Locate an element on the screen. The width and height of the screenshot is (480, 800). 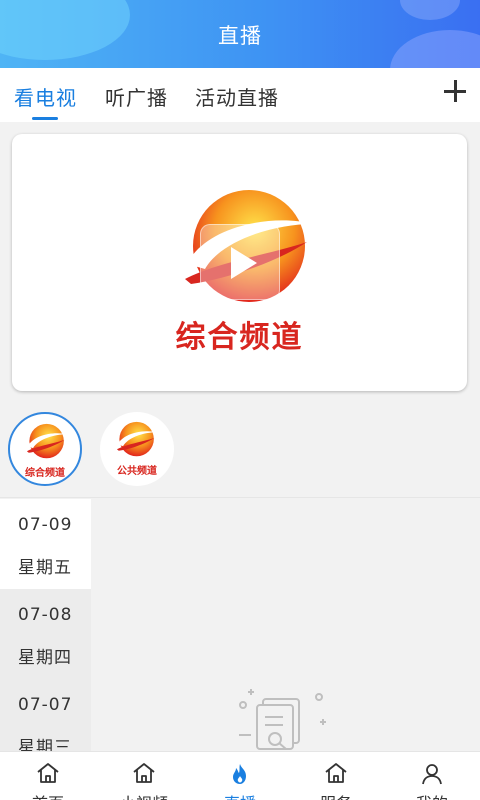
bottom-nav: 首页 小视频 直播 服务 我的 is located at coordinates (240, 775).